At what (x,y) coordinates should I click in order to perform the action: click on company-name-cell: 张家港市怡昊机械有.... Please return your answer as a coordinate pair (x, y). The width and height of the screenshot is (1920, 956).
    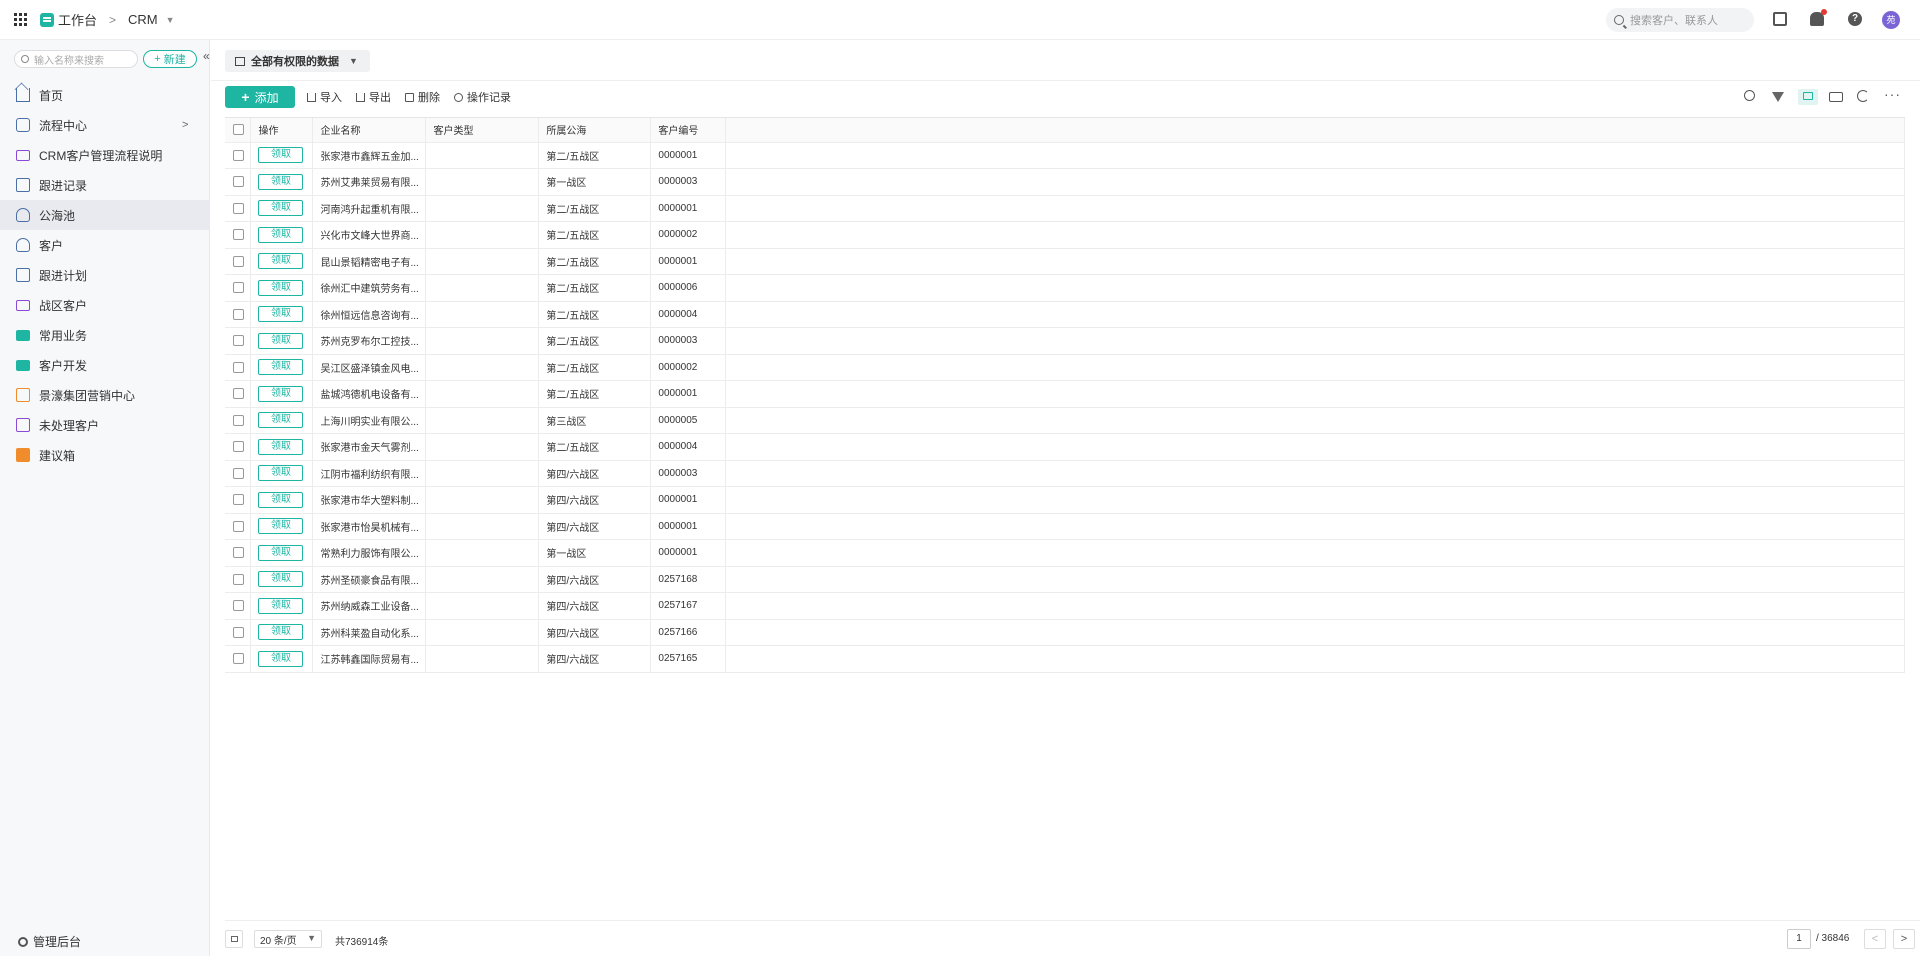
    Looking at the image, I should click on (369, 526).